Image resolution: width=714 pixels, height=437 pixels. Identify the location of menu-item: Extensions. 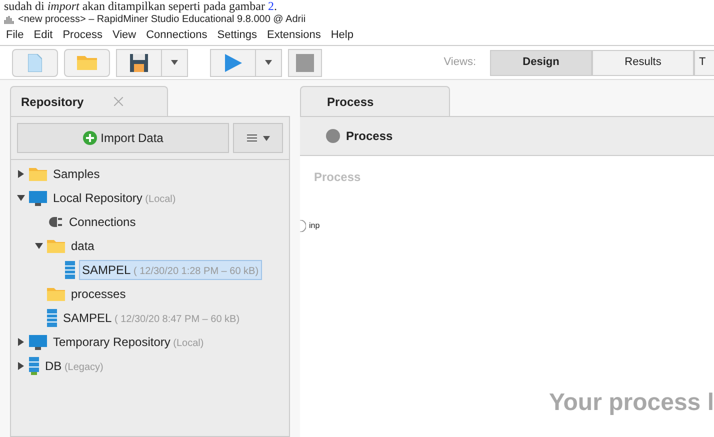
(294, 35).